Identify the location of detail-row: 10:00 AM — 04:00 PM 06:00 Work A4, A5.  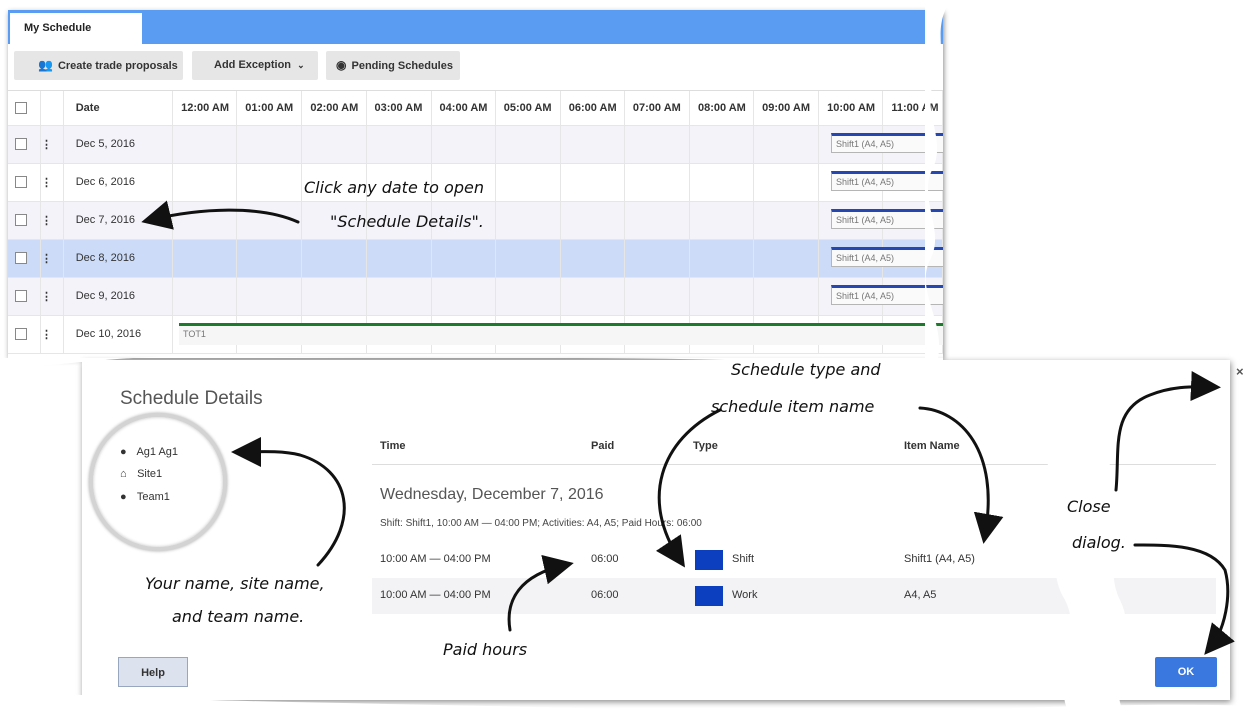
(794, 596).